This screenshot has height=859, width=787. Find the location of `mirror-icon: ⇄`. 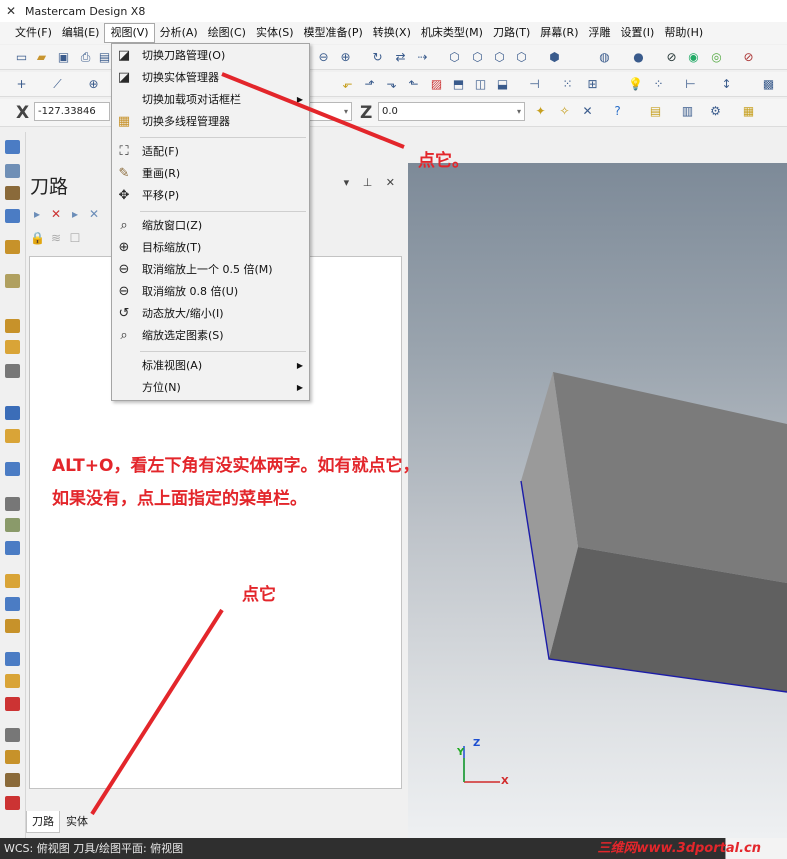

mirror-icon: ⇄ is located at coordinates (400, 57).